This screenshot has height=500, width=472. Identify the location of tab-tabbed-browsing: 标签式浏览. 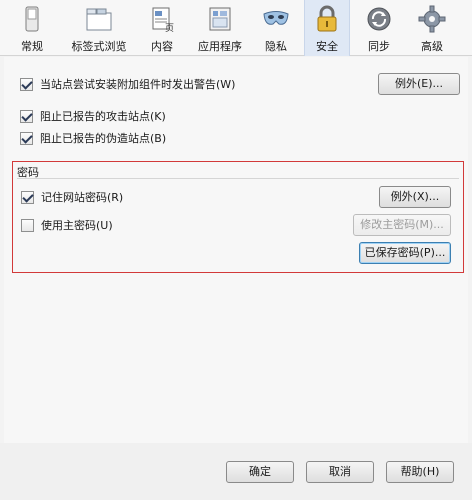
(99, 28).